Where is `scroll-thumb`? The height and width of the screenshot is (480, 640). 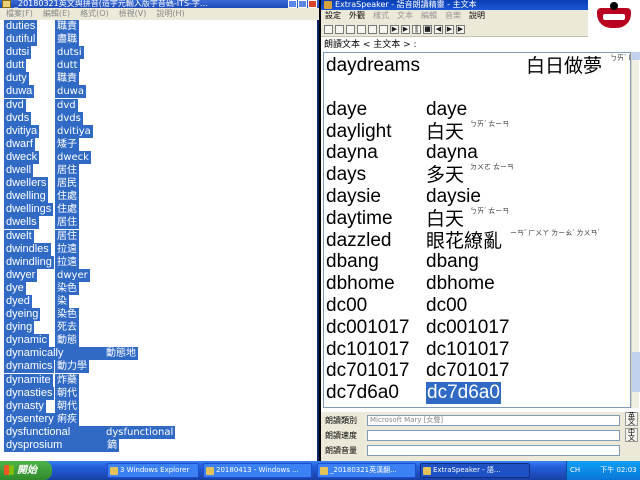
scroll-thumb is located at coordinates (636, 372).